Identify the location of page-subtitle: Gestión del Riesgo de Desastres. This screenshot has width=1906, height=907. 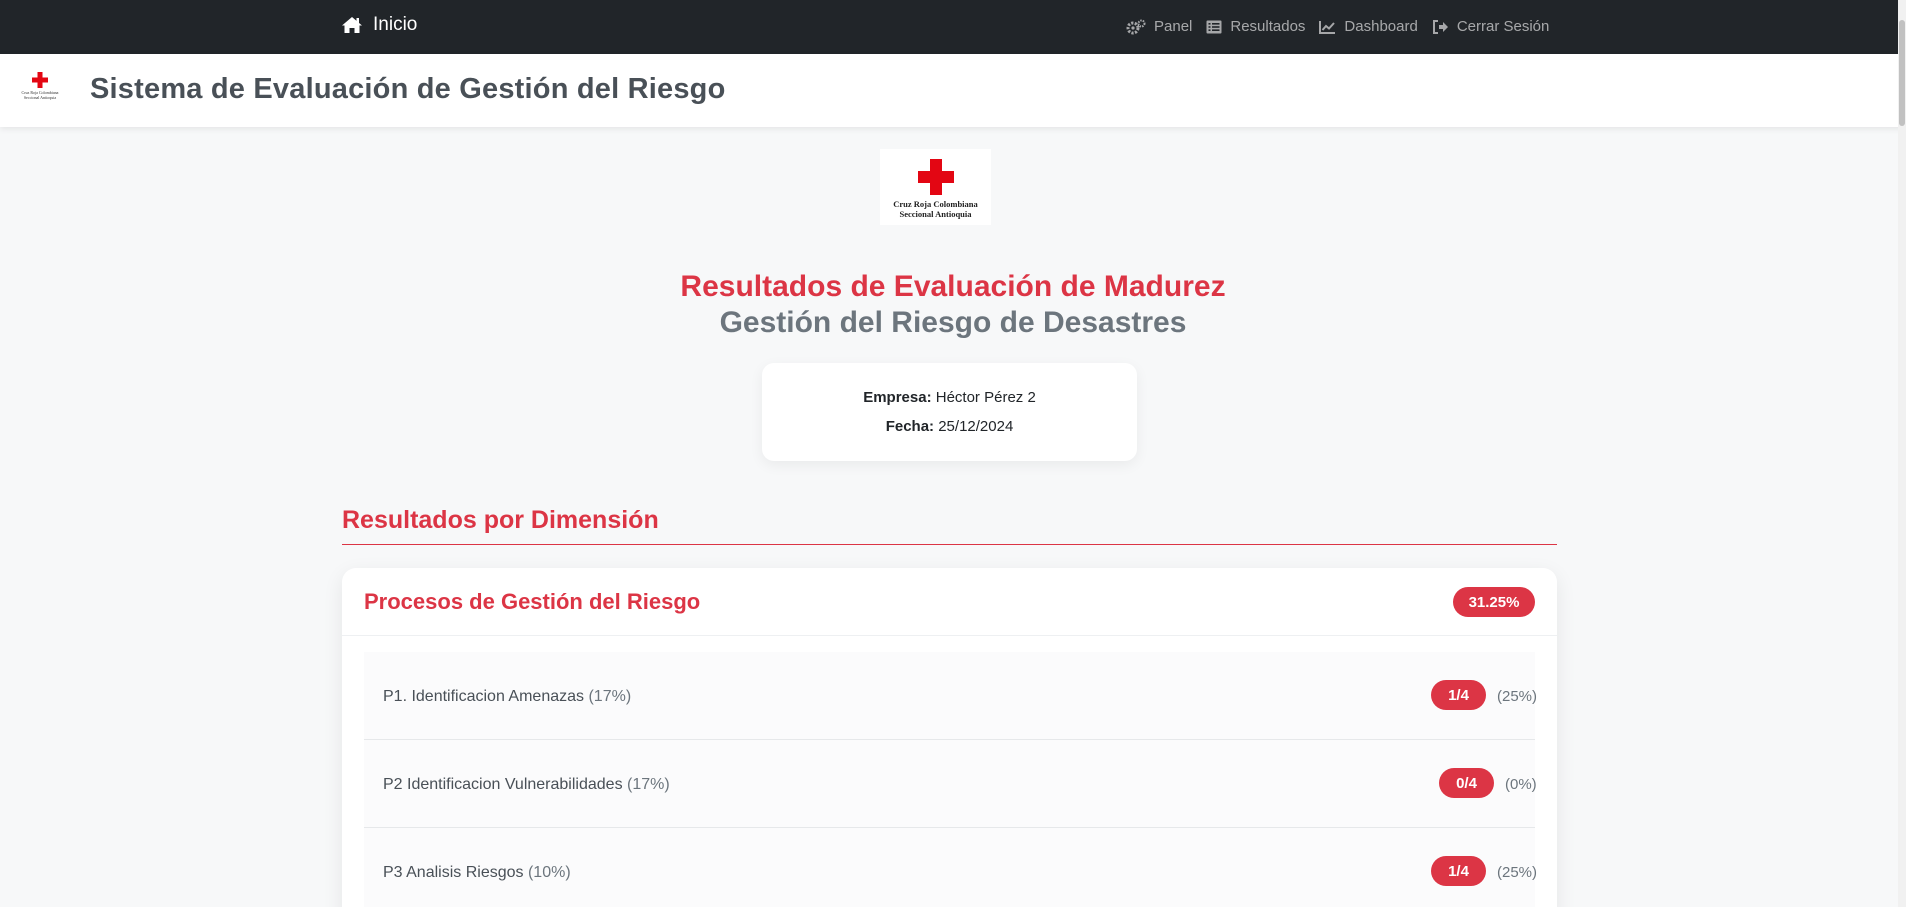
(953, 322).